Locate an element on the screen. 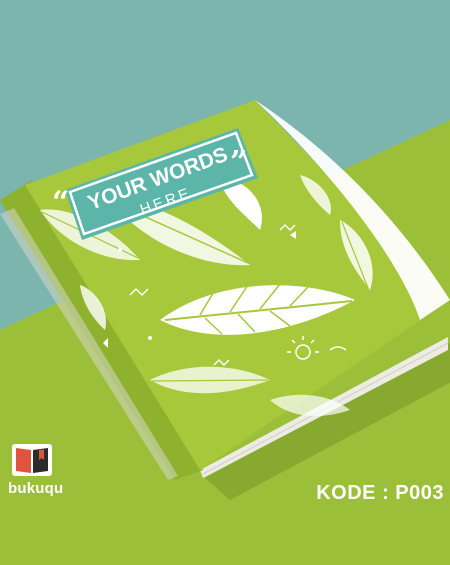 The height and width of the screenshot is (565, 450). brand-name: bukuqu is located at coordinates (36, 488).